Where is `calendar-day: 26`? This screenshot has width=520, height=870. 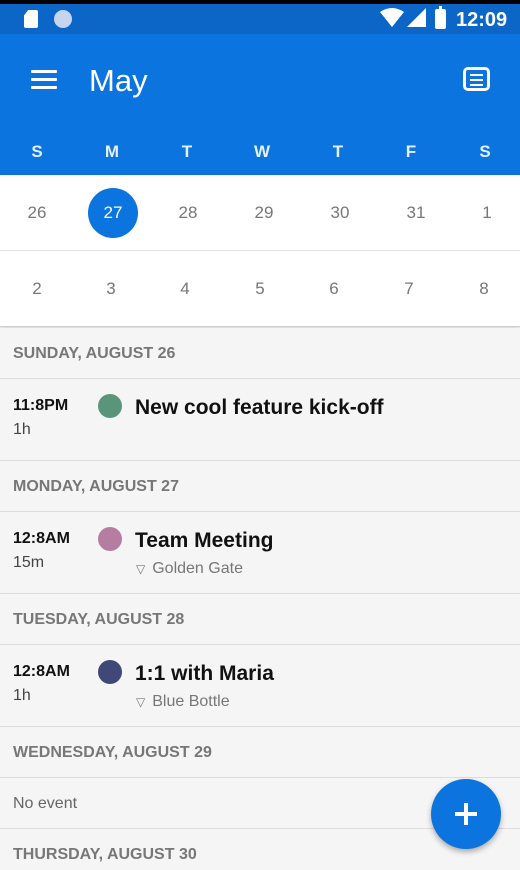 calendar-day: 26 is located at coordinates (37, 213).